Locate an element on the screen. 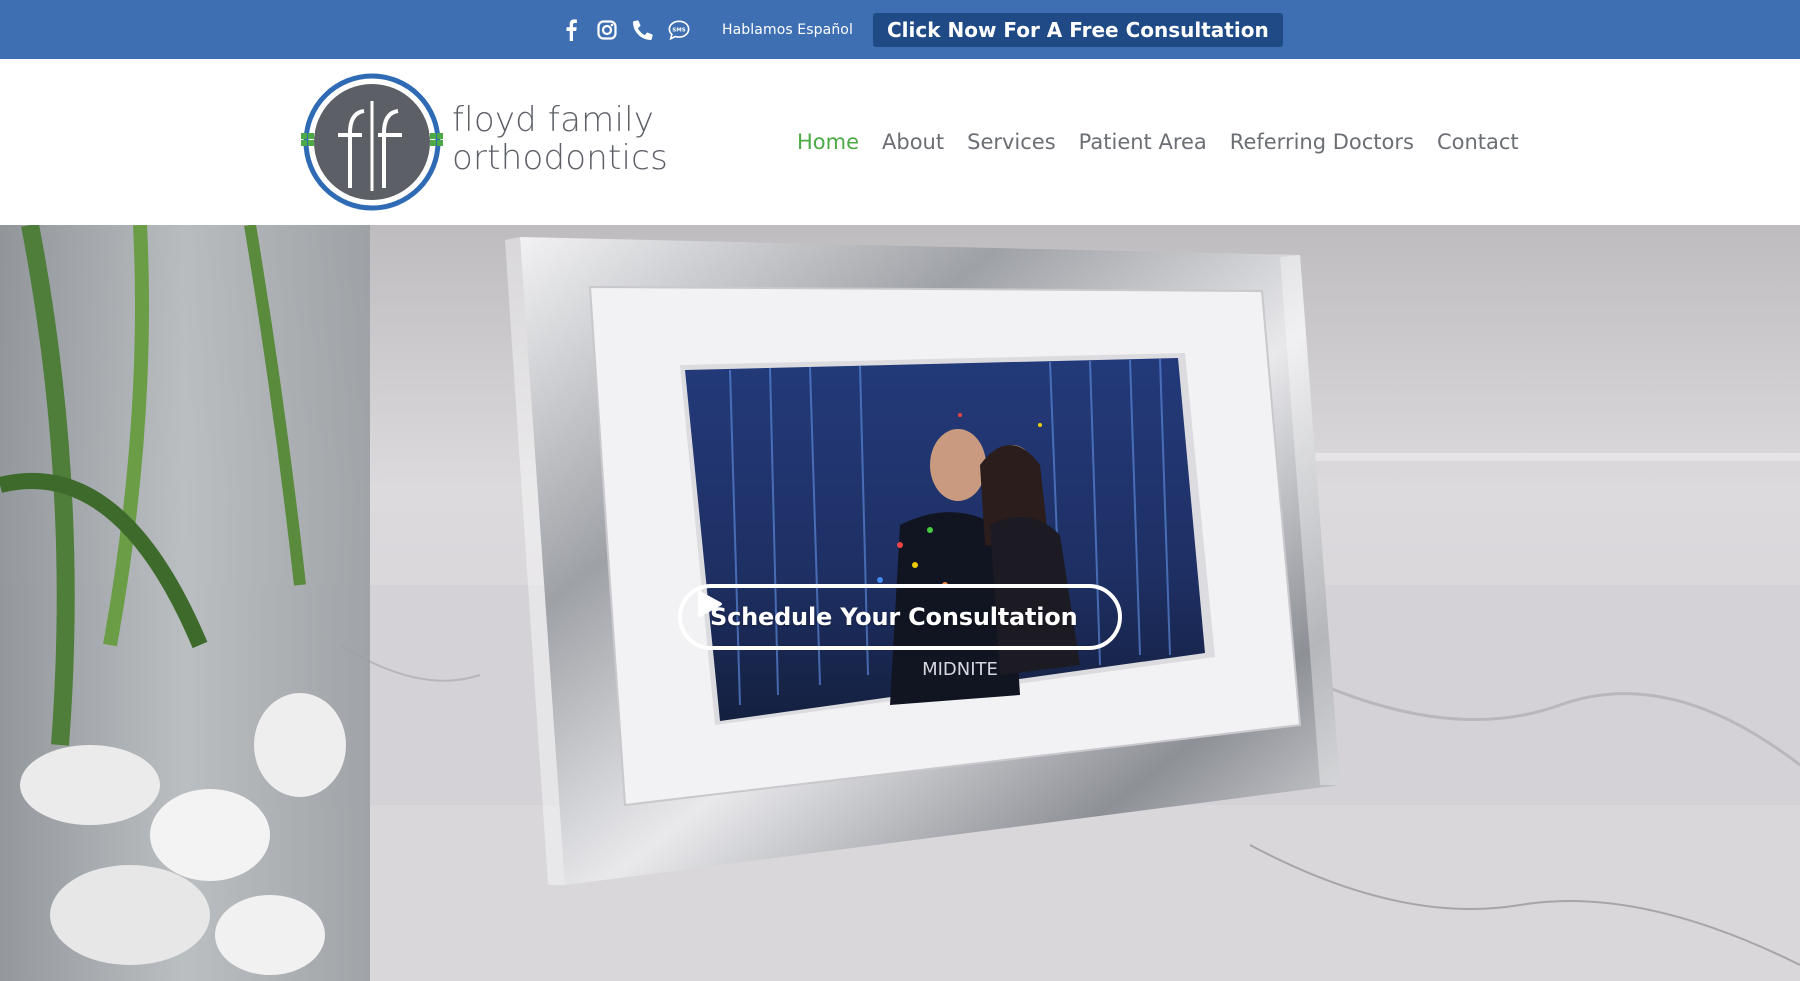  phone-icon is located at coordinates (643, 30).